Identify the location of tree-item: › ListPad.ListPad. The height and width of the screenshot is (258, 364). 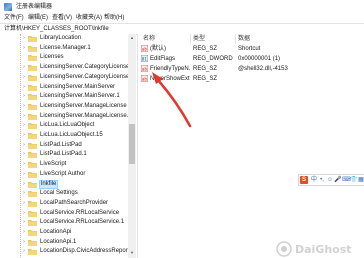
(64, 145).